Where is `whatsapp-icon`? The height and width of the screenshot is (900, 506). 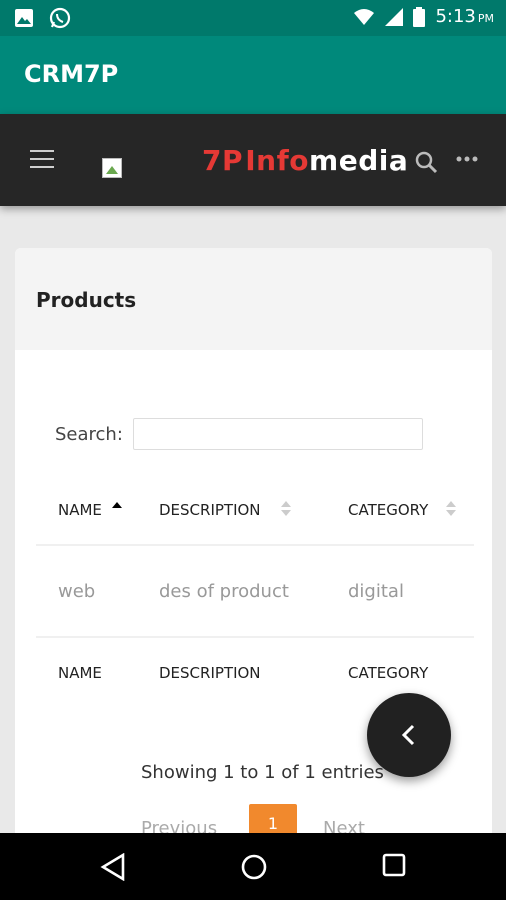 whatsapp-icon is located at coordinates (60, 18).